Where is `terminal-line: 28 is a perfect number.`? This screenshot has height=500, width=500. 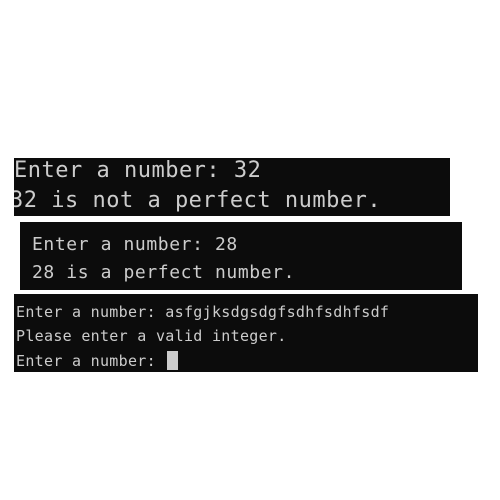
terminal-line: 28 is a perfect number. is located at coordinates (164, 272).